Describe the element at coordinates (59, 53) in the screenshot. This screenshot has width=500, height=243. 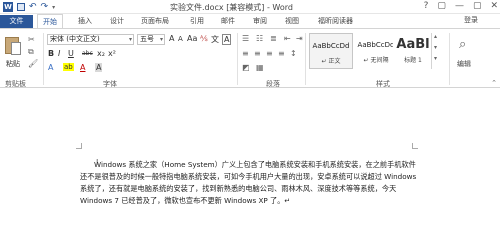
I see `italic-button: I` at that location.